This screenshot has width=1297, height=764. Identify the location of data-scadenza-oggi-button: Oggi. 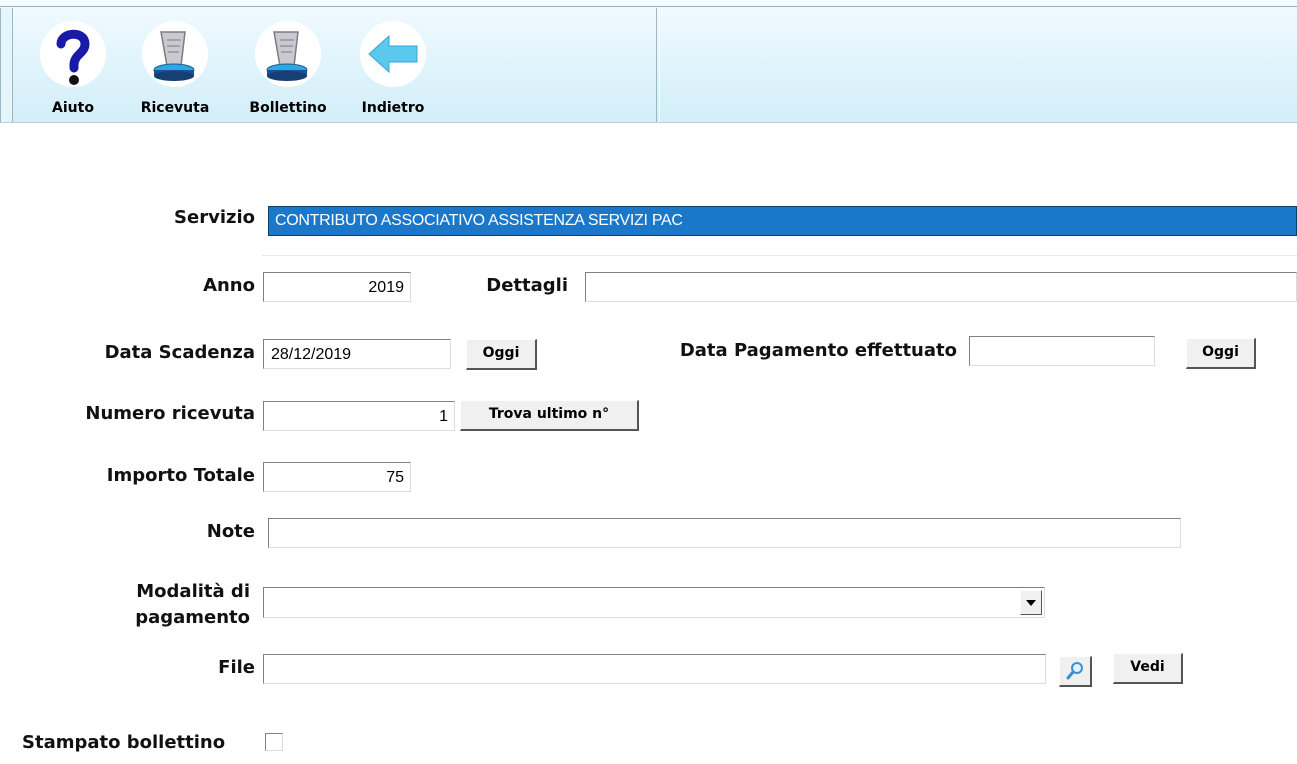
(501, 354).